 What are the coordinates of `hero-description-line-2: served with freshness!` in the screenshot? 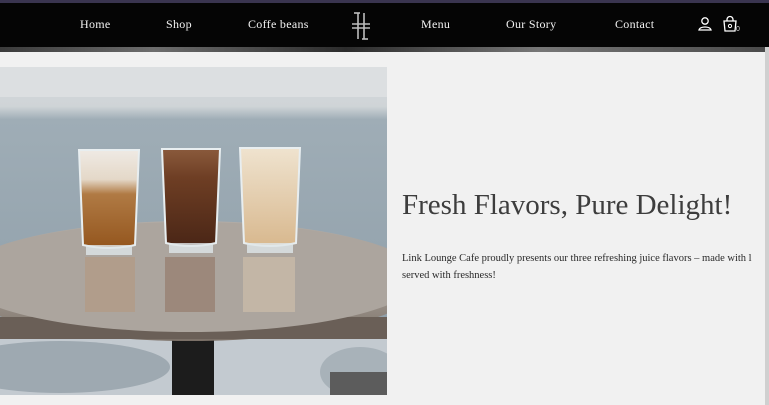 It's located at (449, 275).